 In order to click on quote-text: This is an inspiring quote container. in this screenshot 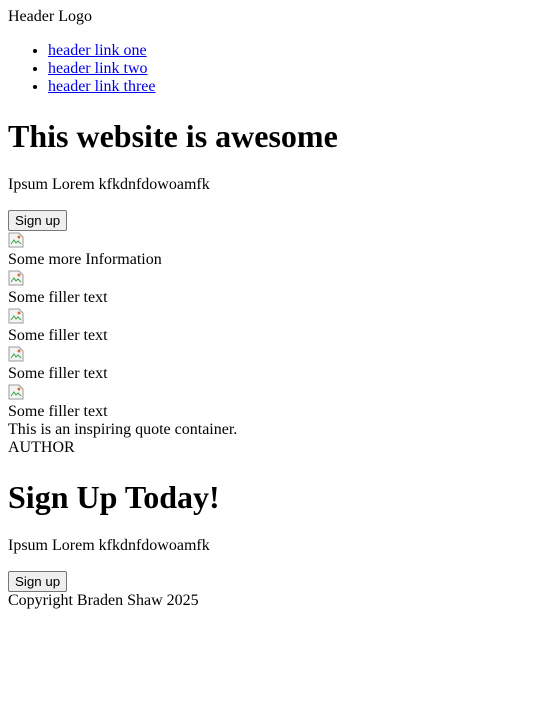, I will do `click(123, 429)`.